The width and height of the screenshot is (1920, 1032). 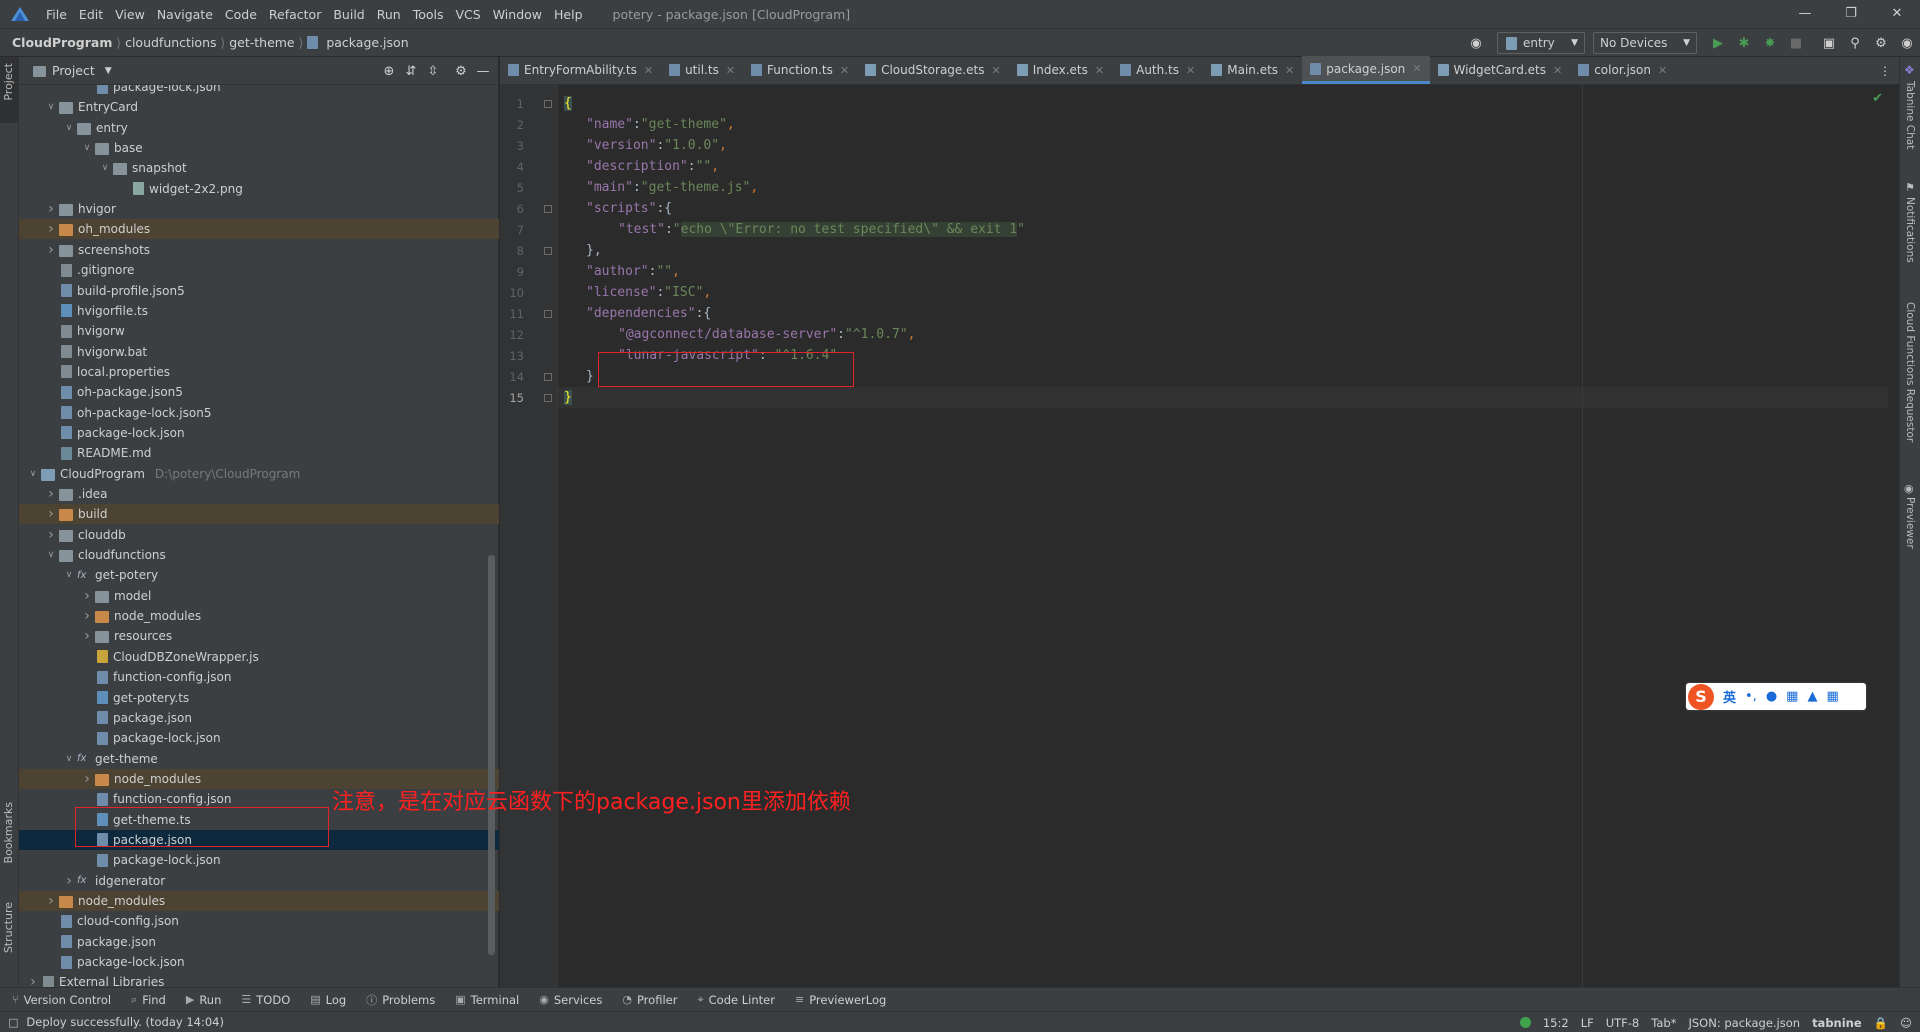 What do you see at coordinates (259, 352) in the screenshot?
I see `tree-item: hvigorw.bat` at bounding box center [259, 352].